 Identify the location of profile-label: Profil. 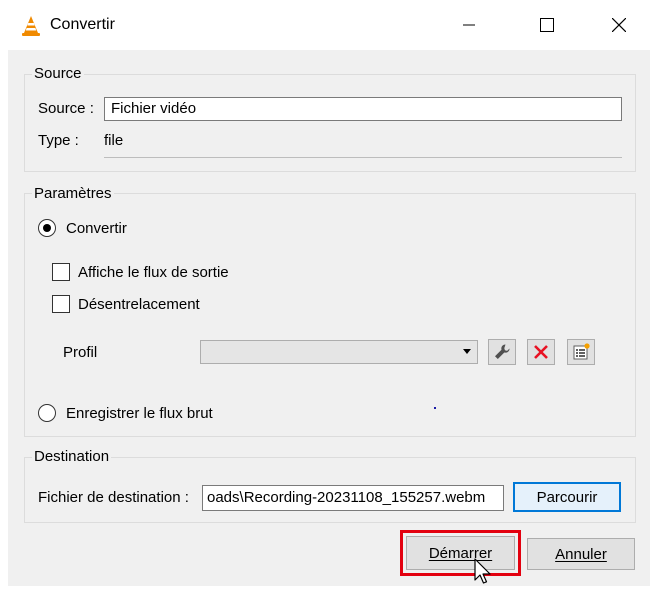
(80, 352).